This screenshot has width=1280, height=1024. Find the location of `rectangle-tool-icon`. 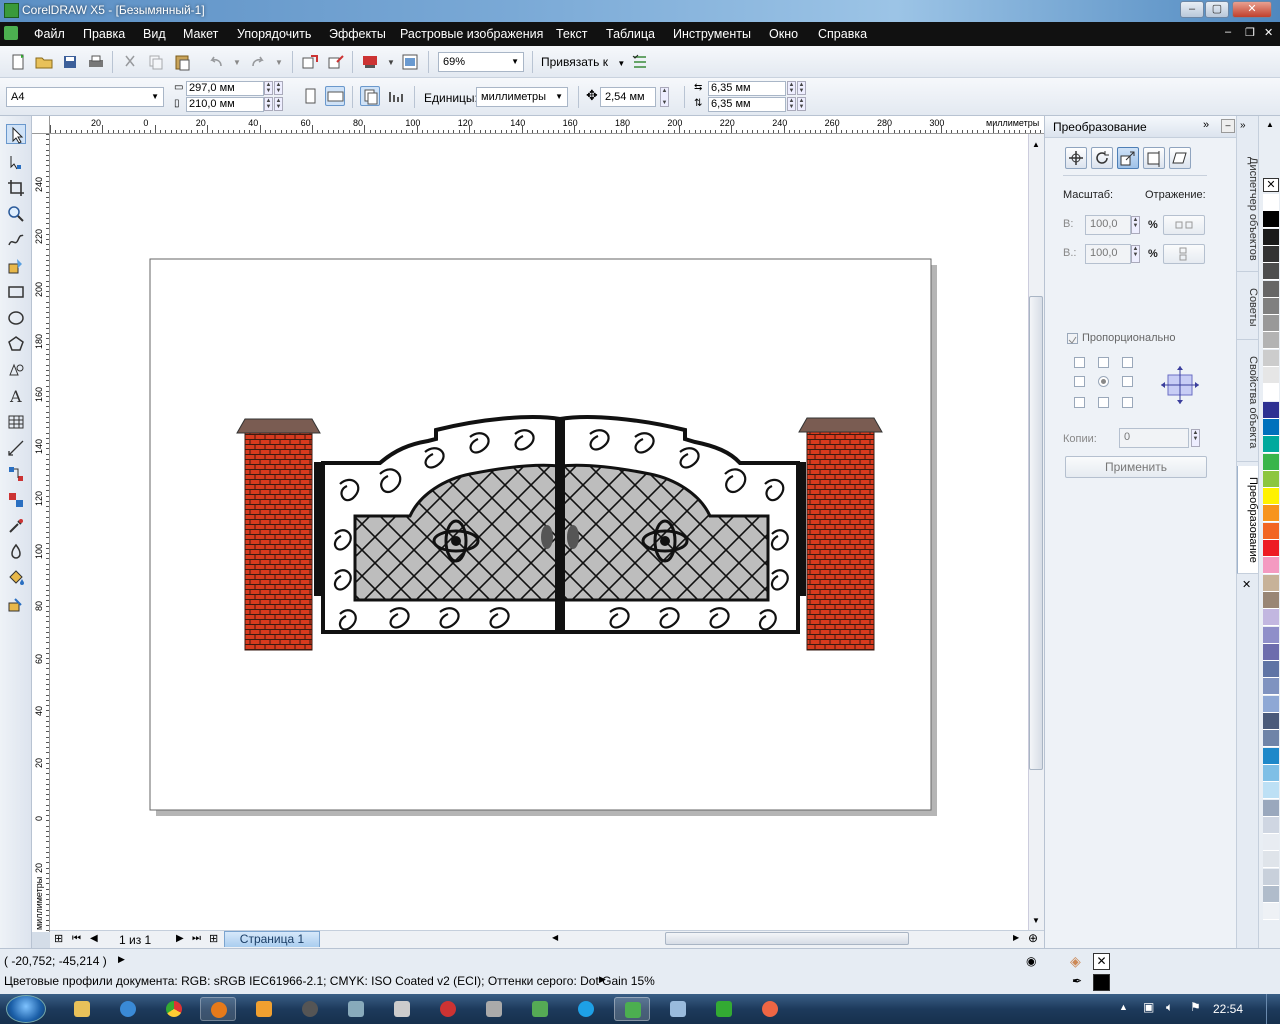

rectangle-tool-icon is located at coordinates (16, 292).